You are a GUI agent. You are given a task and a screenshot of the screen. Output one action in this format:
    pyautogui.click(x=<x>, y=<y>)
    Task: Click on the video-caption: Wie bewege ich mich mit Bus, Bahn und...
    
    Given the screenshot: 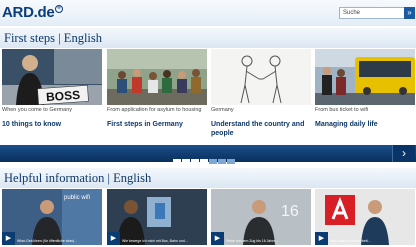 What is the action you would take?
    pyautogui.click(x=155, y=241)
    